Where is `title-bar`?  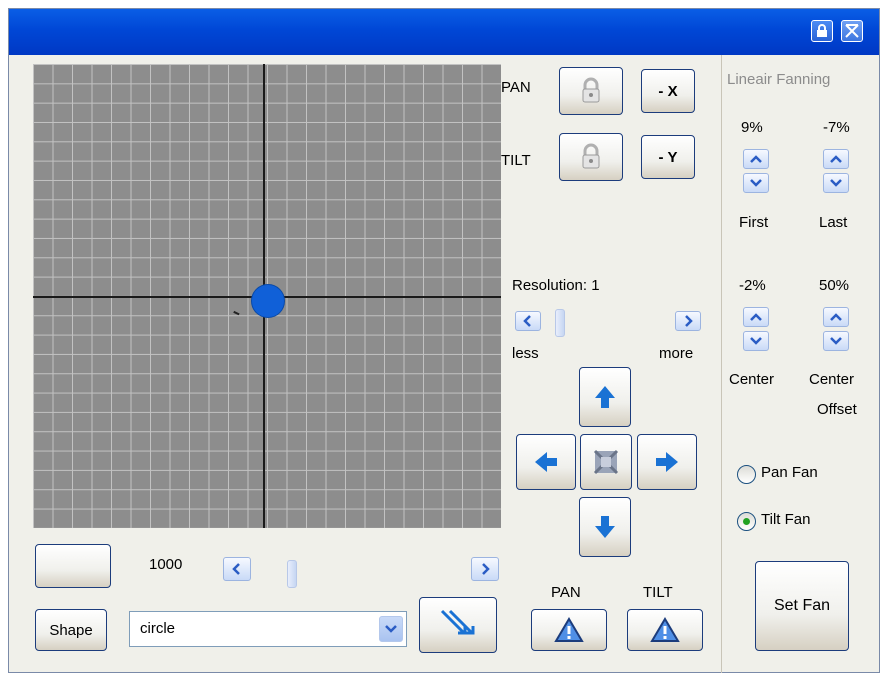 title-bar is located at coordinates (444, 32).